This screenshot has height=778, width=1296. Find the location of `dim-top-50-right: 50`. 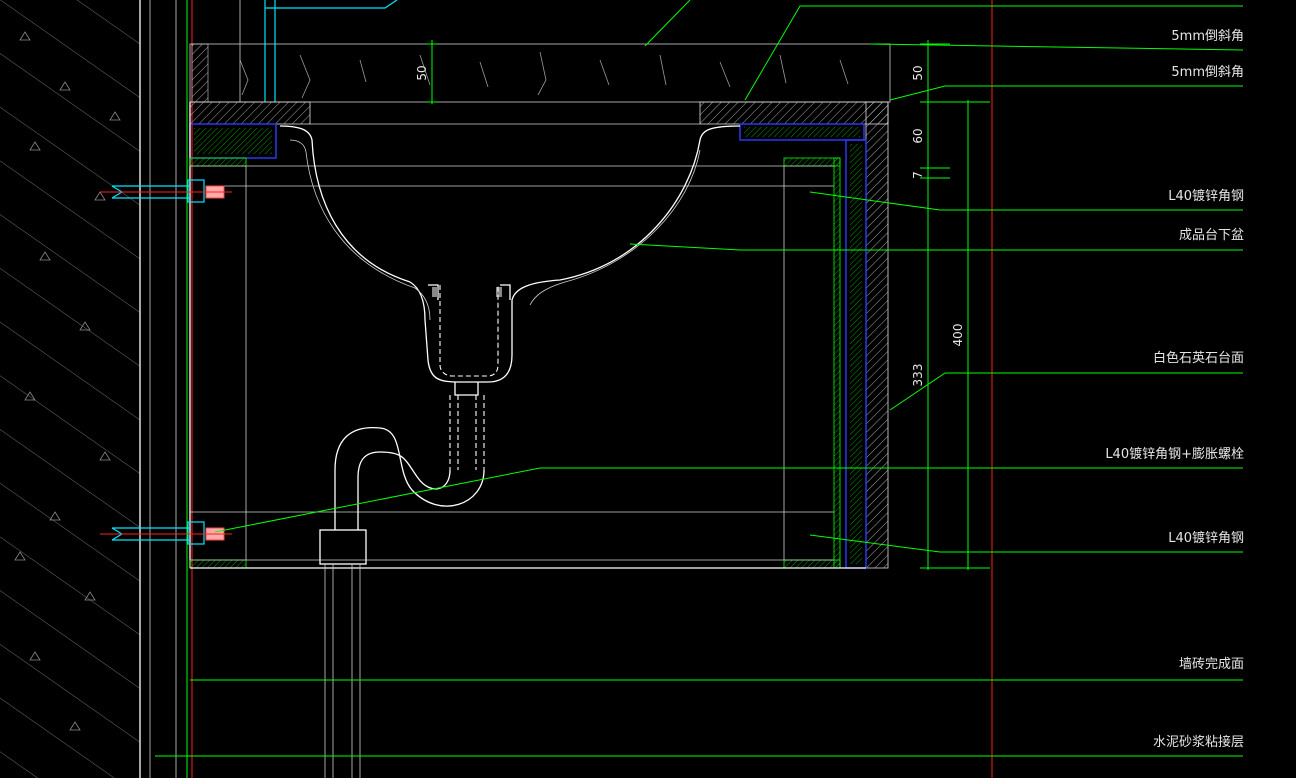

dim-top-50-right: 50 is located at coordinates (918, 72).